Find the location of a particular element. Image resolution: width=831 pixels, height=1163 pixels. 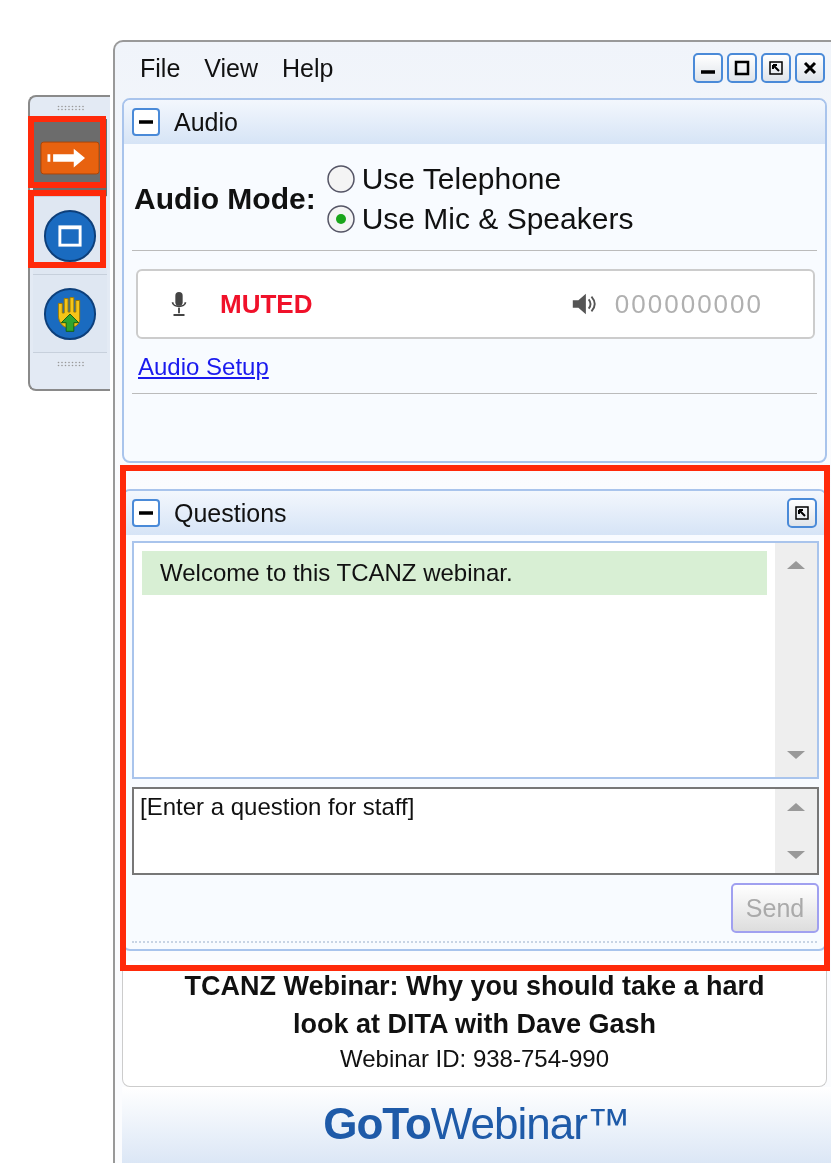

radio-option: Use Mic & Speakers is located at coordinates (479, 219).